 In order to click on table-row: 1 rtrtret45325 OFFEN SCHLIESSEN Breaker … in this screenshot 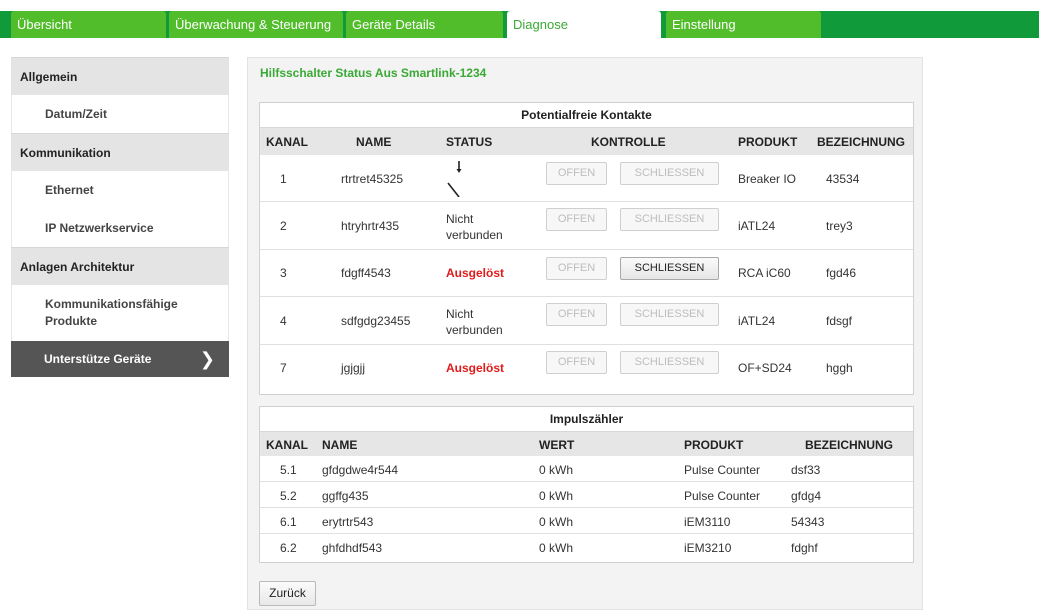, I will do `click(586, 178)`.